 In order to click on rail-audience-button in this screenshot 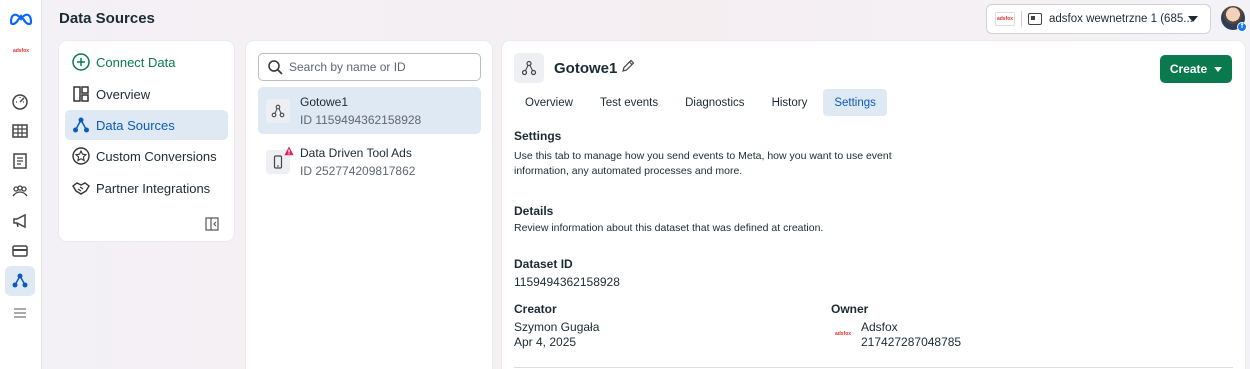, I will do `click(20, 191)`.